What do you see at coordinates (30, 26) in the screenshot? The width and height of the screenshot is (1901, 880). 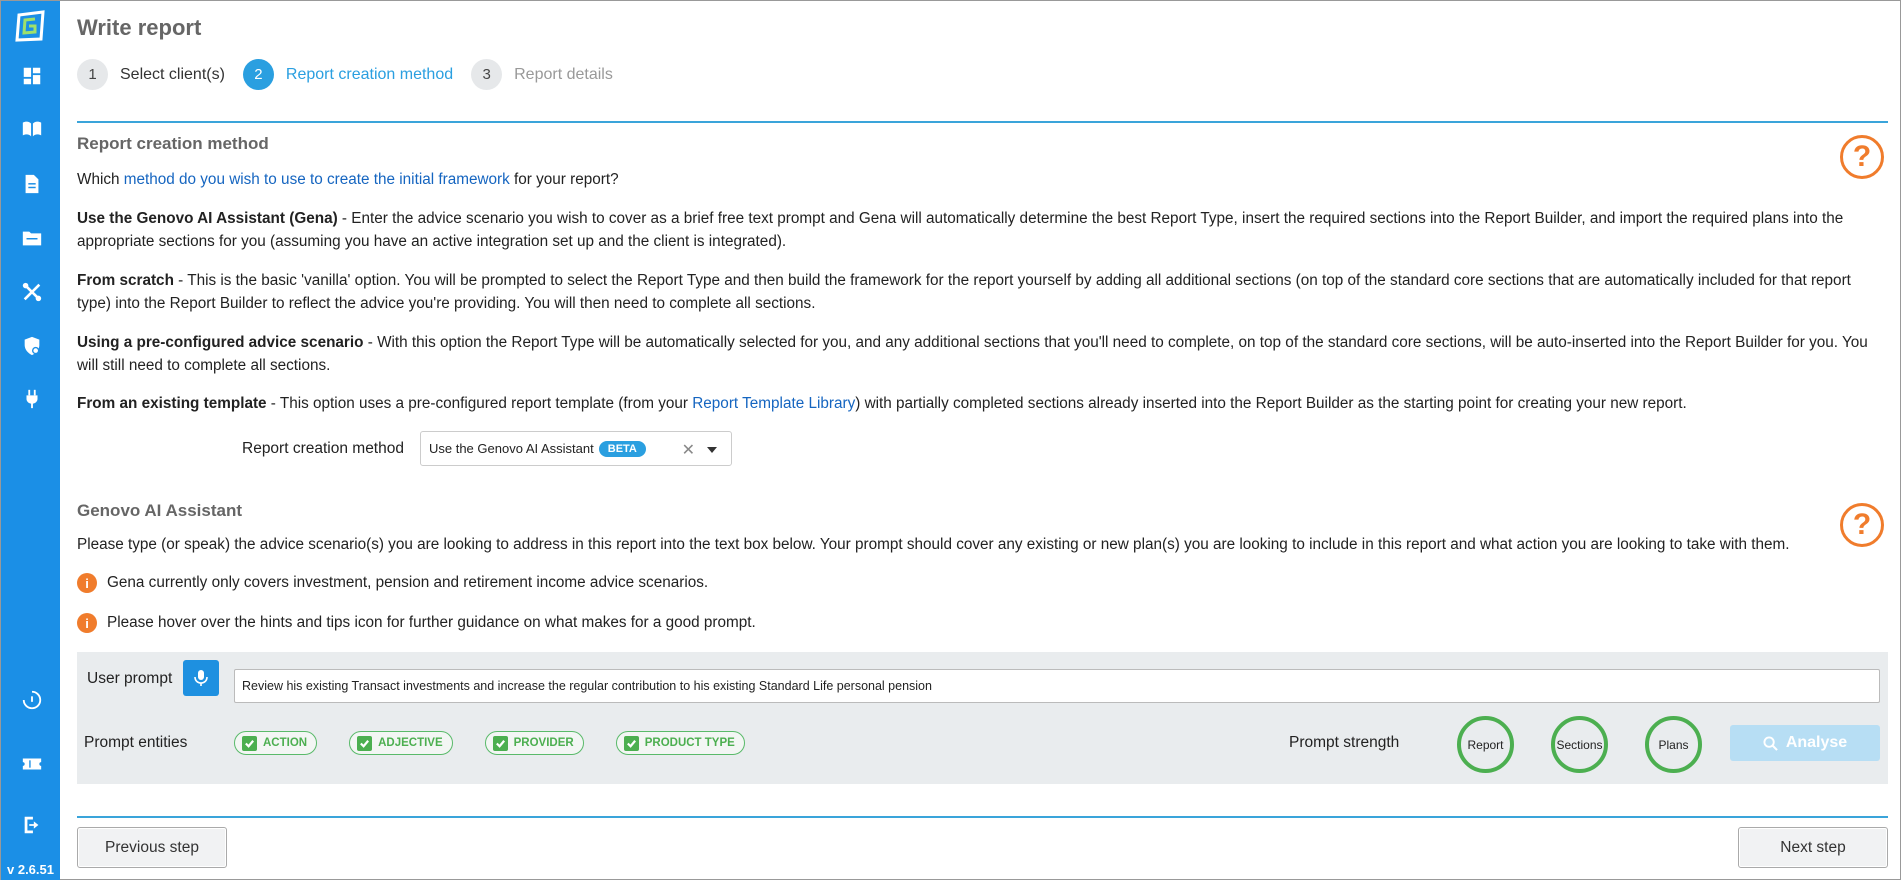 I see `app-logo-icon` at bounding box center [30, 26].